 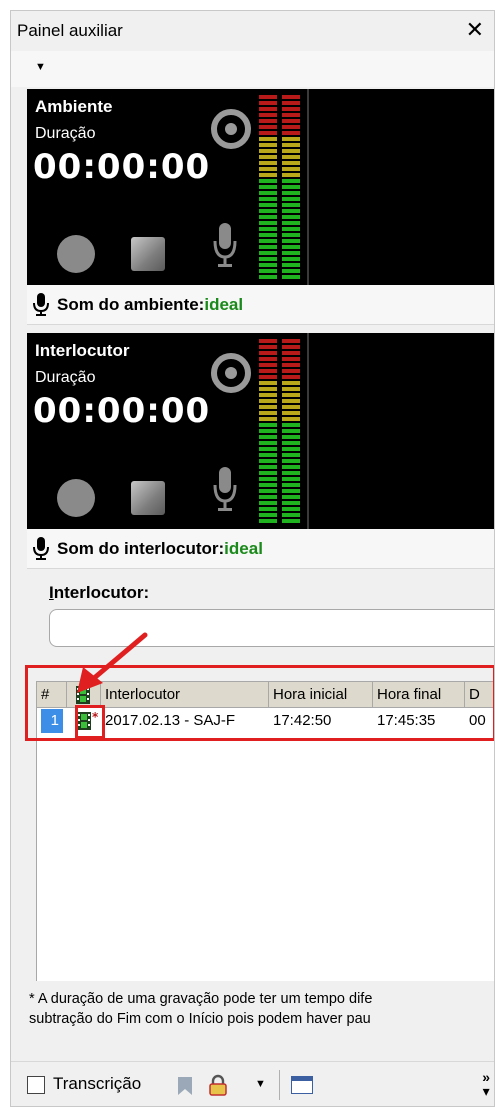 What do you see at coordinates (252, 31) in the screenshot?
I see `panel-titlebar: Painel auxiliar ✕` at bounding box center [252, 31].